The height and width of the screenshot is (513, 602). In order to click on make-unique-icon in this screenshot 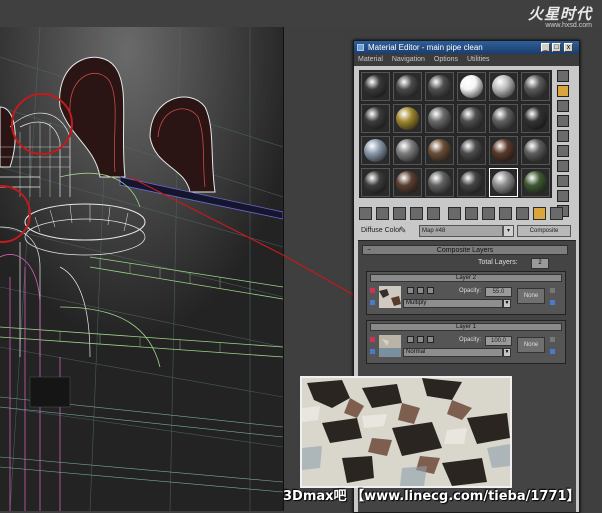, I will do `click(454, 213)`.